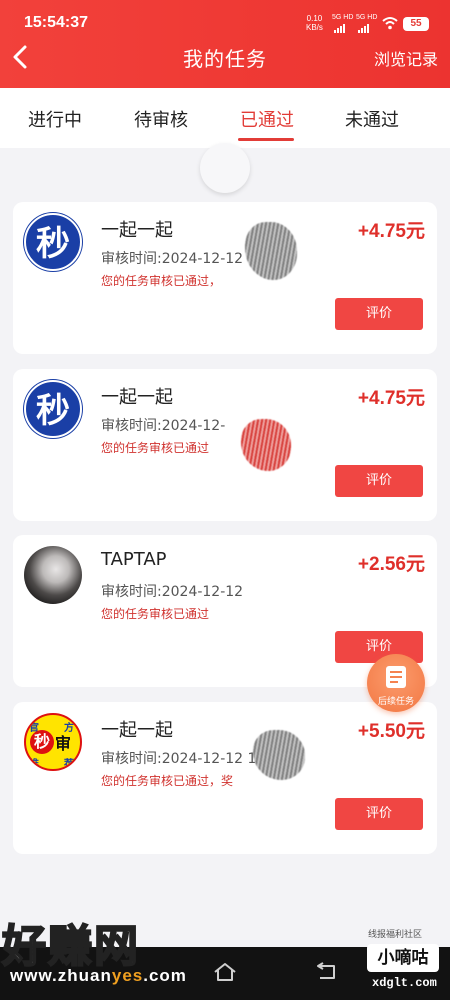 The image size is (450, 1000). Describe the element at coordinates (326, 972) in the screenshot. I see `nav-back-icon` at that location.